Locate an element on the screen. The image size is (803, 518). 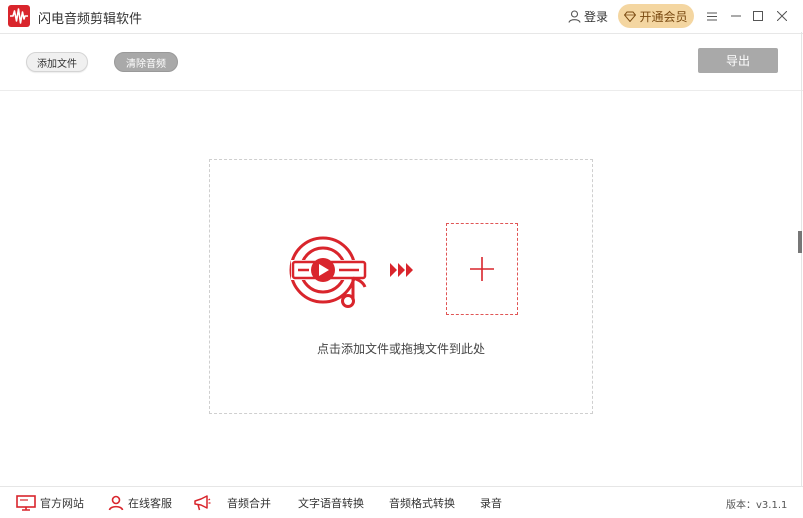
add-file-dropzone-button is located at coordinates (482, 269).